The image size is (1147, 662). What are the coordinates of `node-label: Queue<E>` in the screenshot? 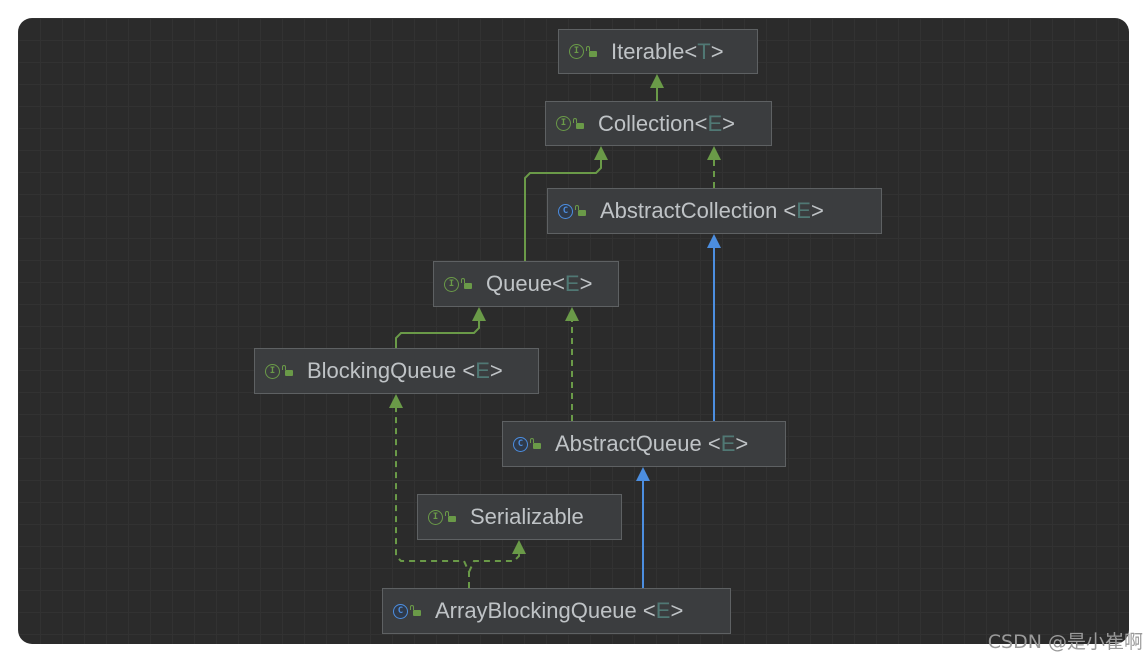 It's located at (539, 284).